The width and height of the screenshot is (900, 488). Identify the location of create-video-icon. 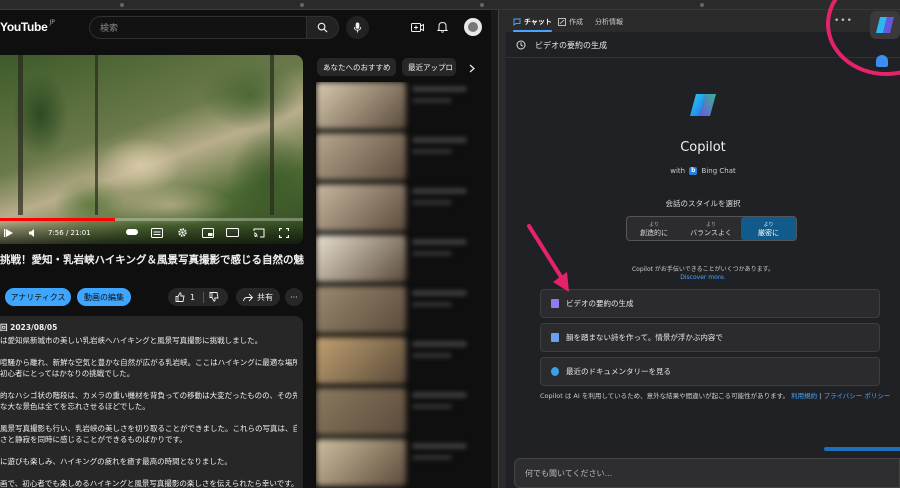
(417, 27).